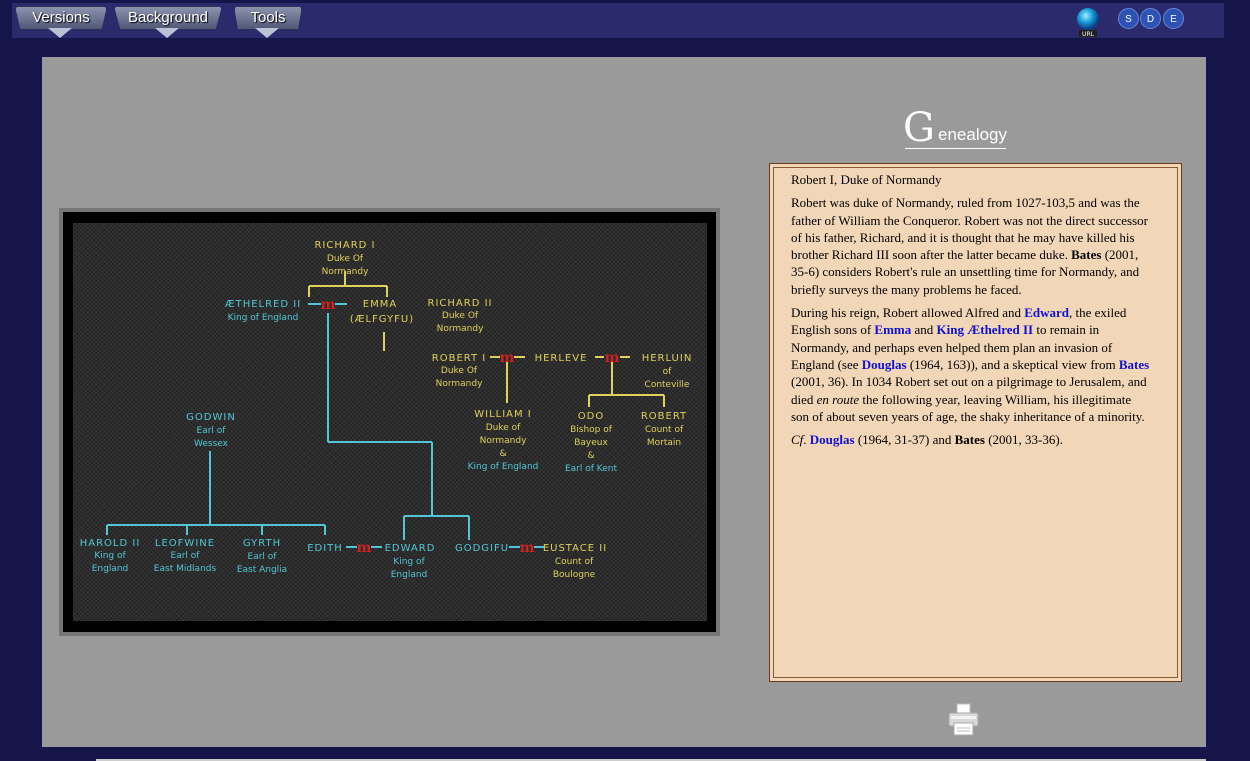 Image resolution: width=1250 pixels, height=761 pixels. What do you see at coordinates (561, 358) in the screenshot?
I see `person-herleve: HERLEVE` at bounding box center [561, 358].